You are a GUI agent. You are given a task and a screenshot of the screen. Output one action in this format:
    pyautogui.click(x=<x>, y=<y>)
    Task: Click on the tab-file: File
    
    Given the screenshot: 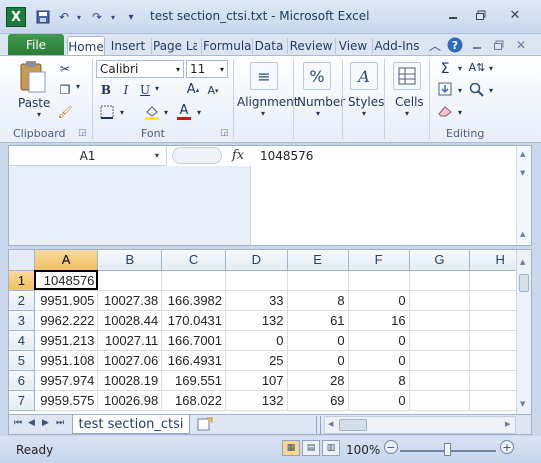 What is the action you would take?
    pyautogui.click(x=36, y=45)
    